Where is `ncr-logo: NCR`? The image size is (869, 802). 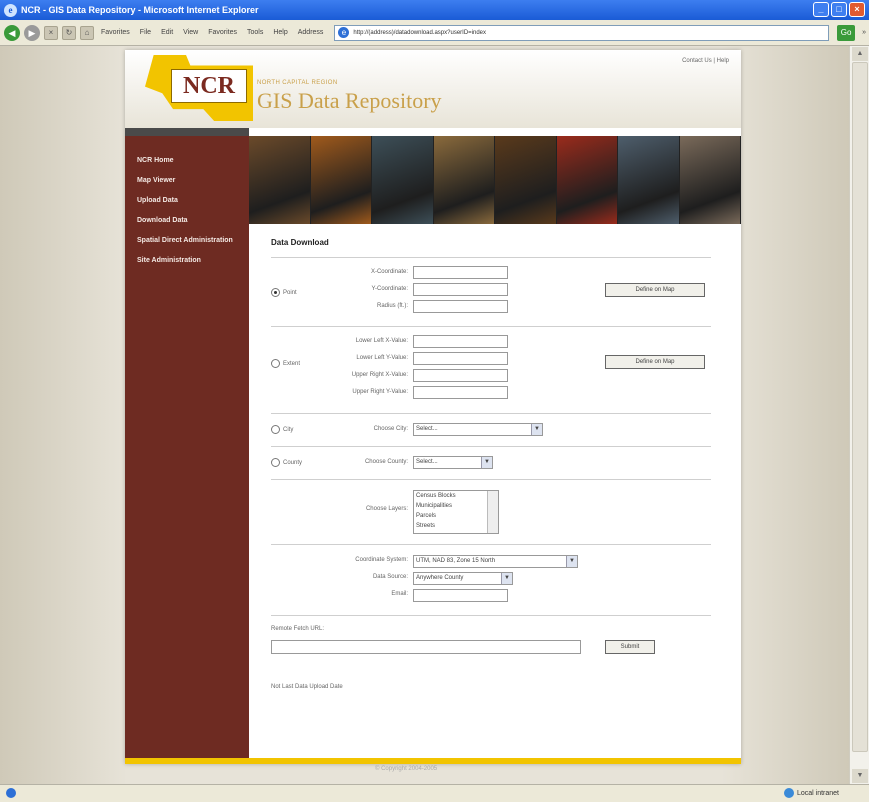
ncr-logo: NCR is located at coordinates (199, 88).